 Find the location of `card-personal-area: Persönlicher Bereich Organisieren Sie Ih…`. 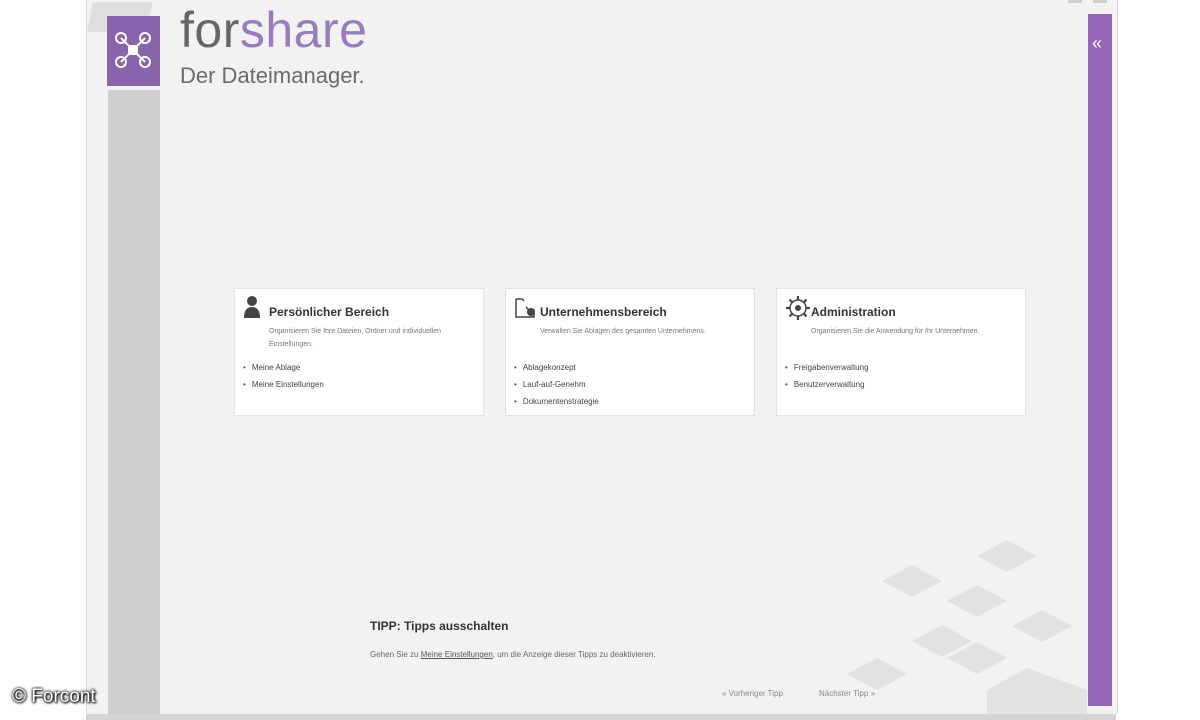

card-personal-area: Persönlicher Bereich Organisieren Sie Ih… is located at coordinates (359, 352).